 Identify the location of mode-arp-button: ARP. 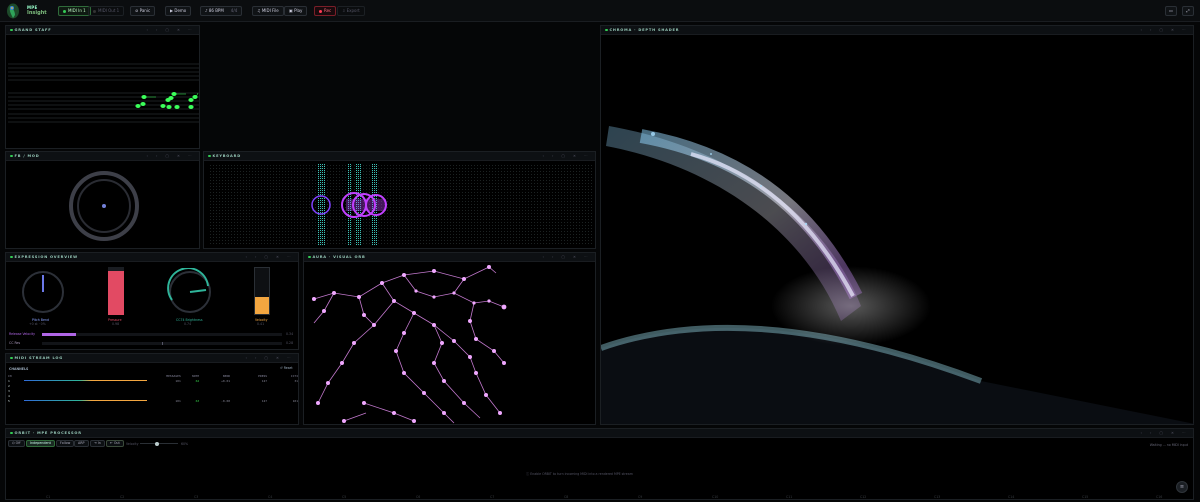
(81, 443).